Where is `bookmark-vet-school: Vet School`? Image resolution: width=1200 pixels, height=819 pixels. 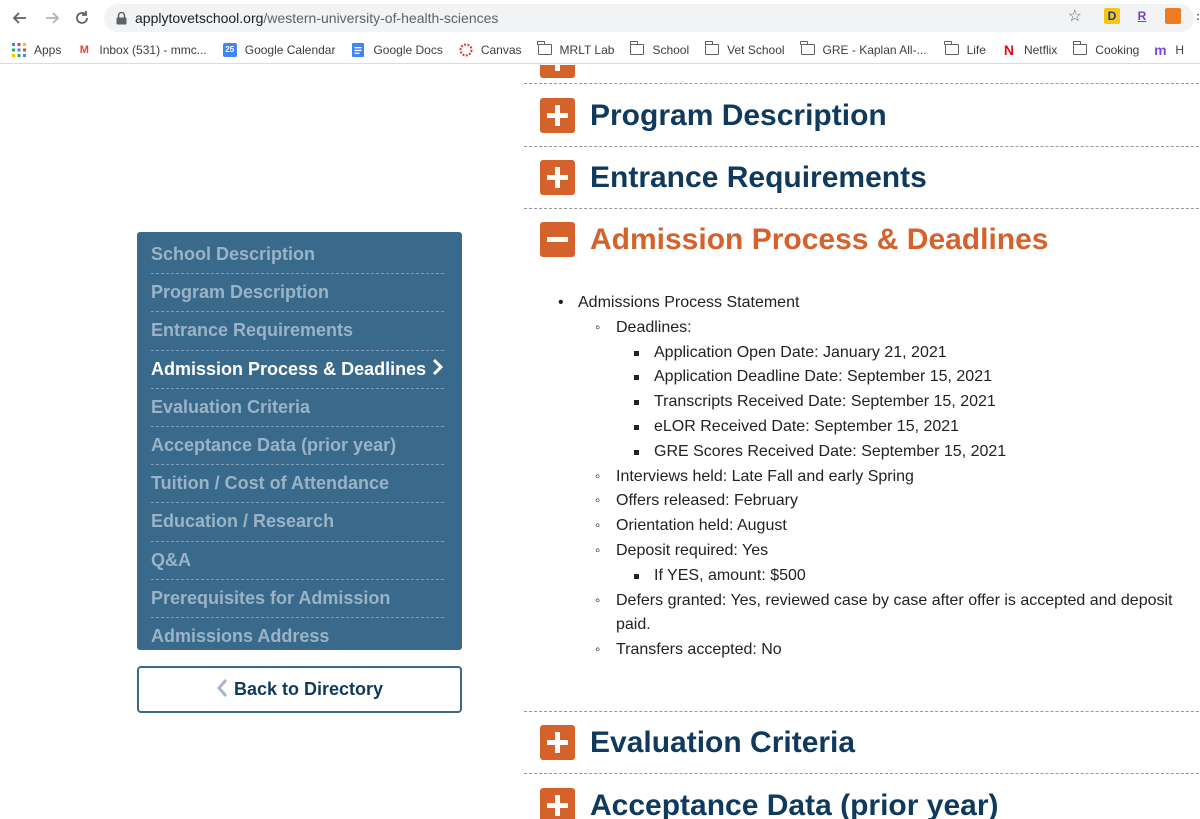 bookmark-vet-school: Vet School is located at coordinates (744, 50).